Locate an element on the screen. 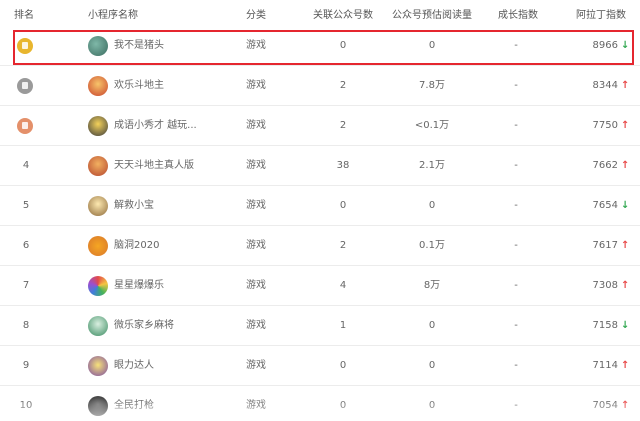  aladdin-index-cell: 7308 is located at coordinates (597, 286).